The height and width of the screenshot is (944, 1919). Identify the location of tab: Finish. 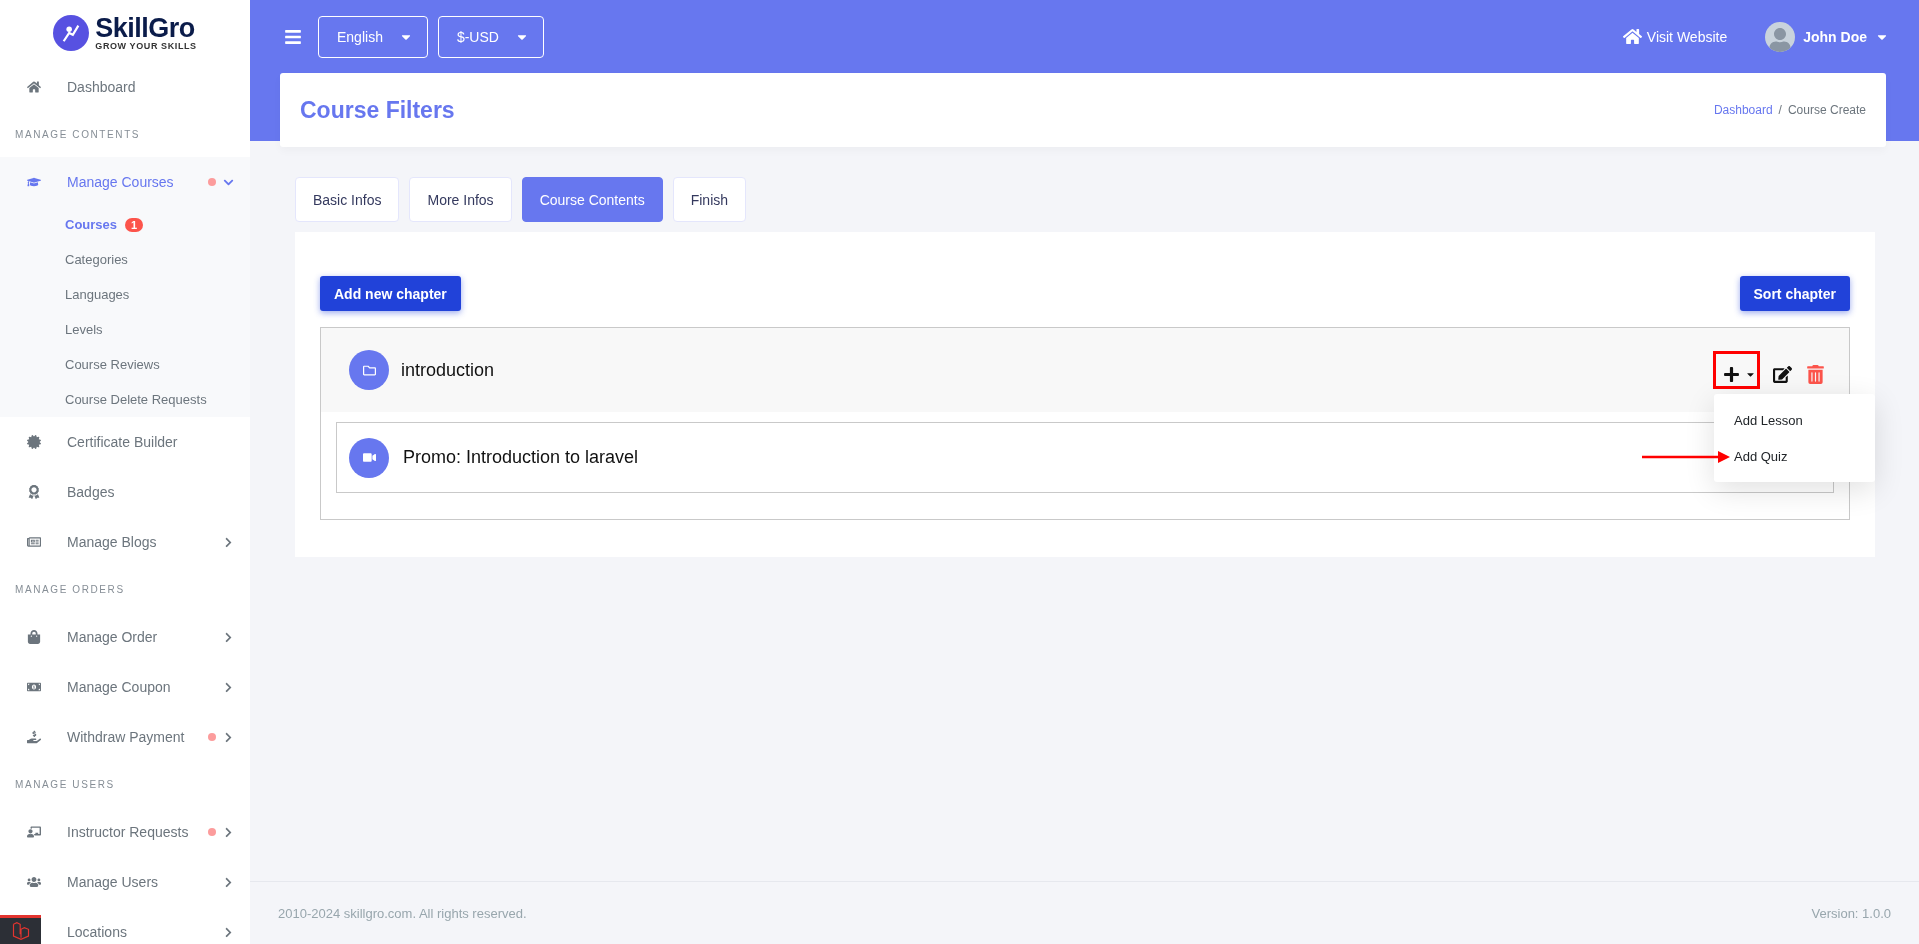
(709, 199).